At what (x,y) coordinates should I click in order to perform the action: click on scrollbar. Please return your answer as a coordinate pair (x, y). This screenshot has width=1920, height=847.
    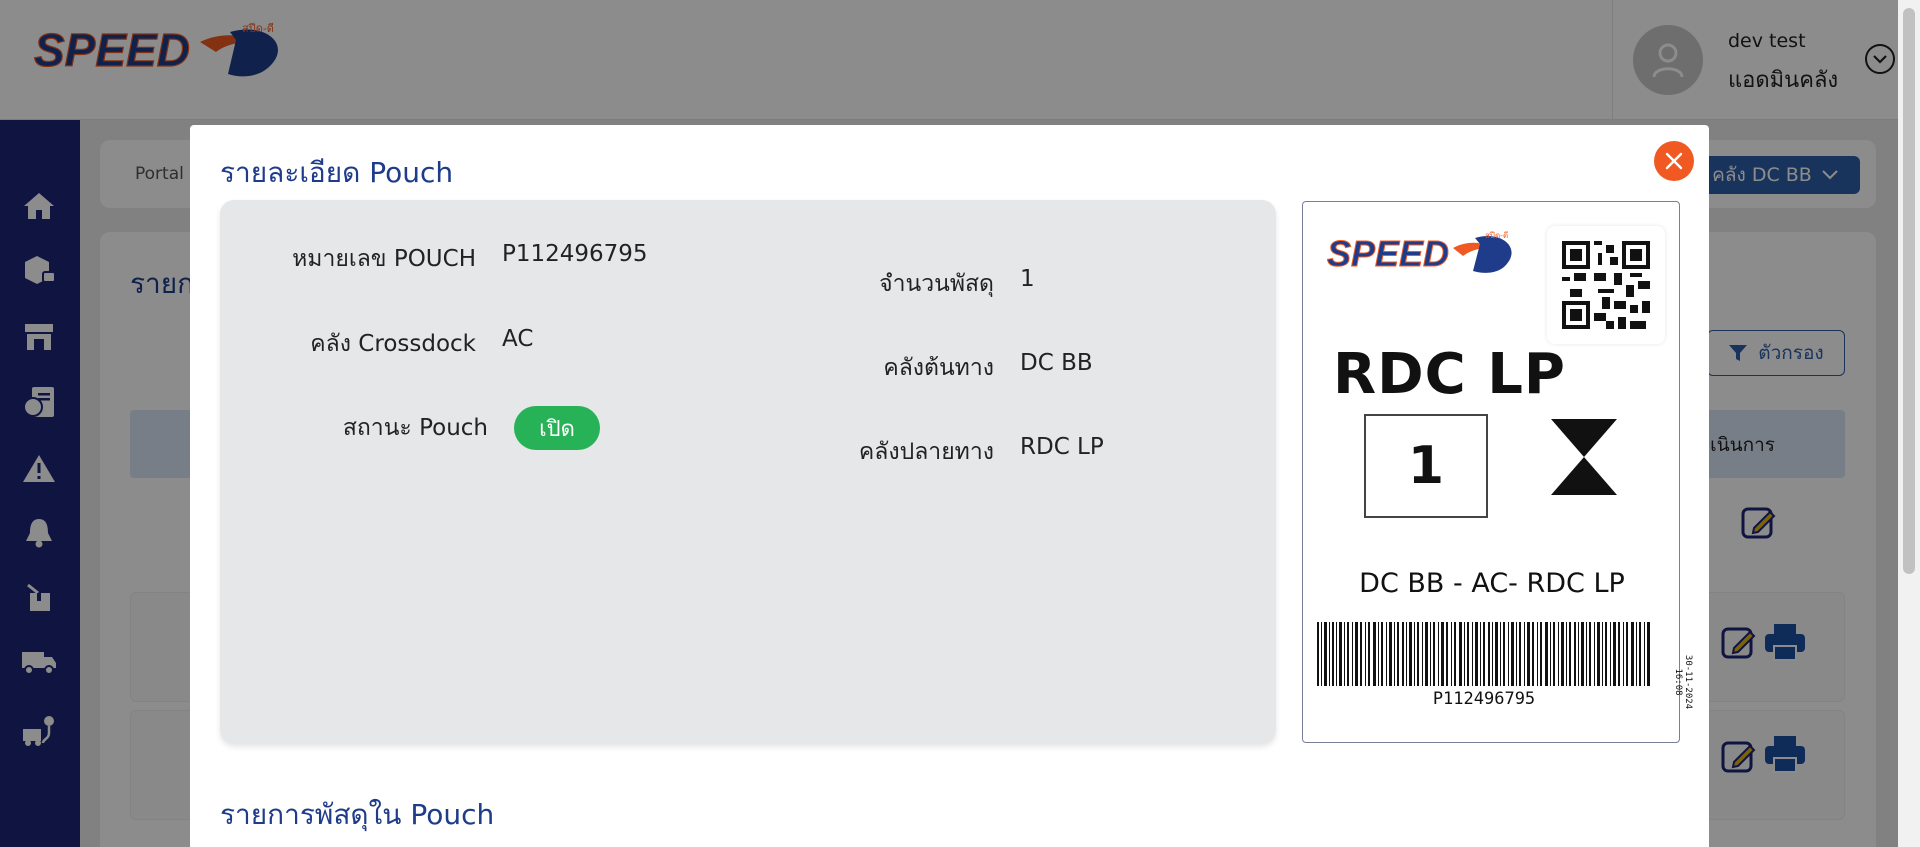
    Looking at the image, I should click on (1909, 423).